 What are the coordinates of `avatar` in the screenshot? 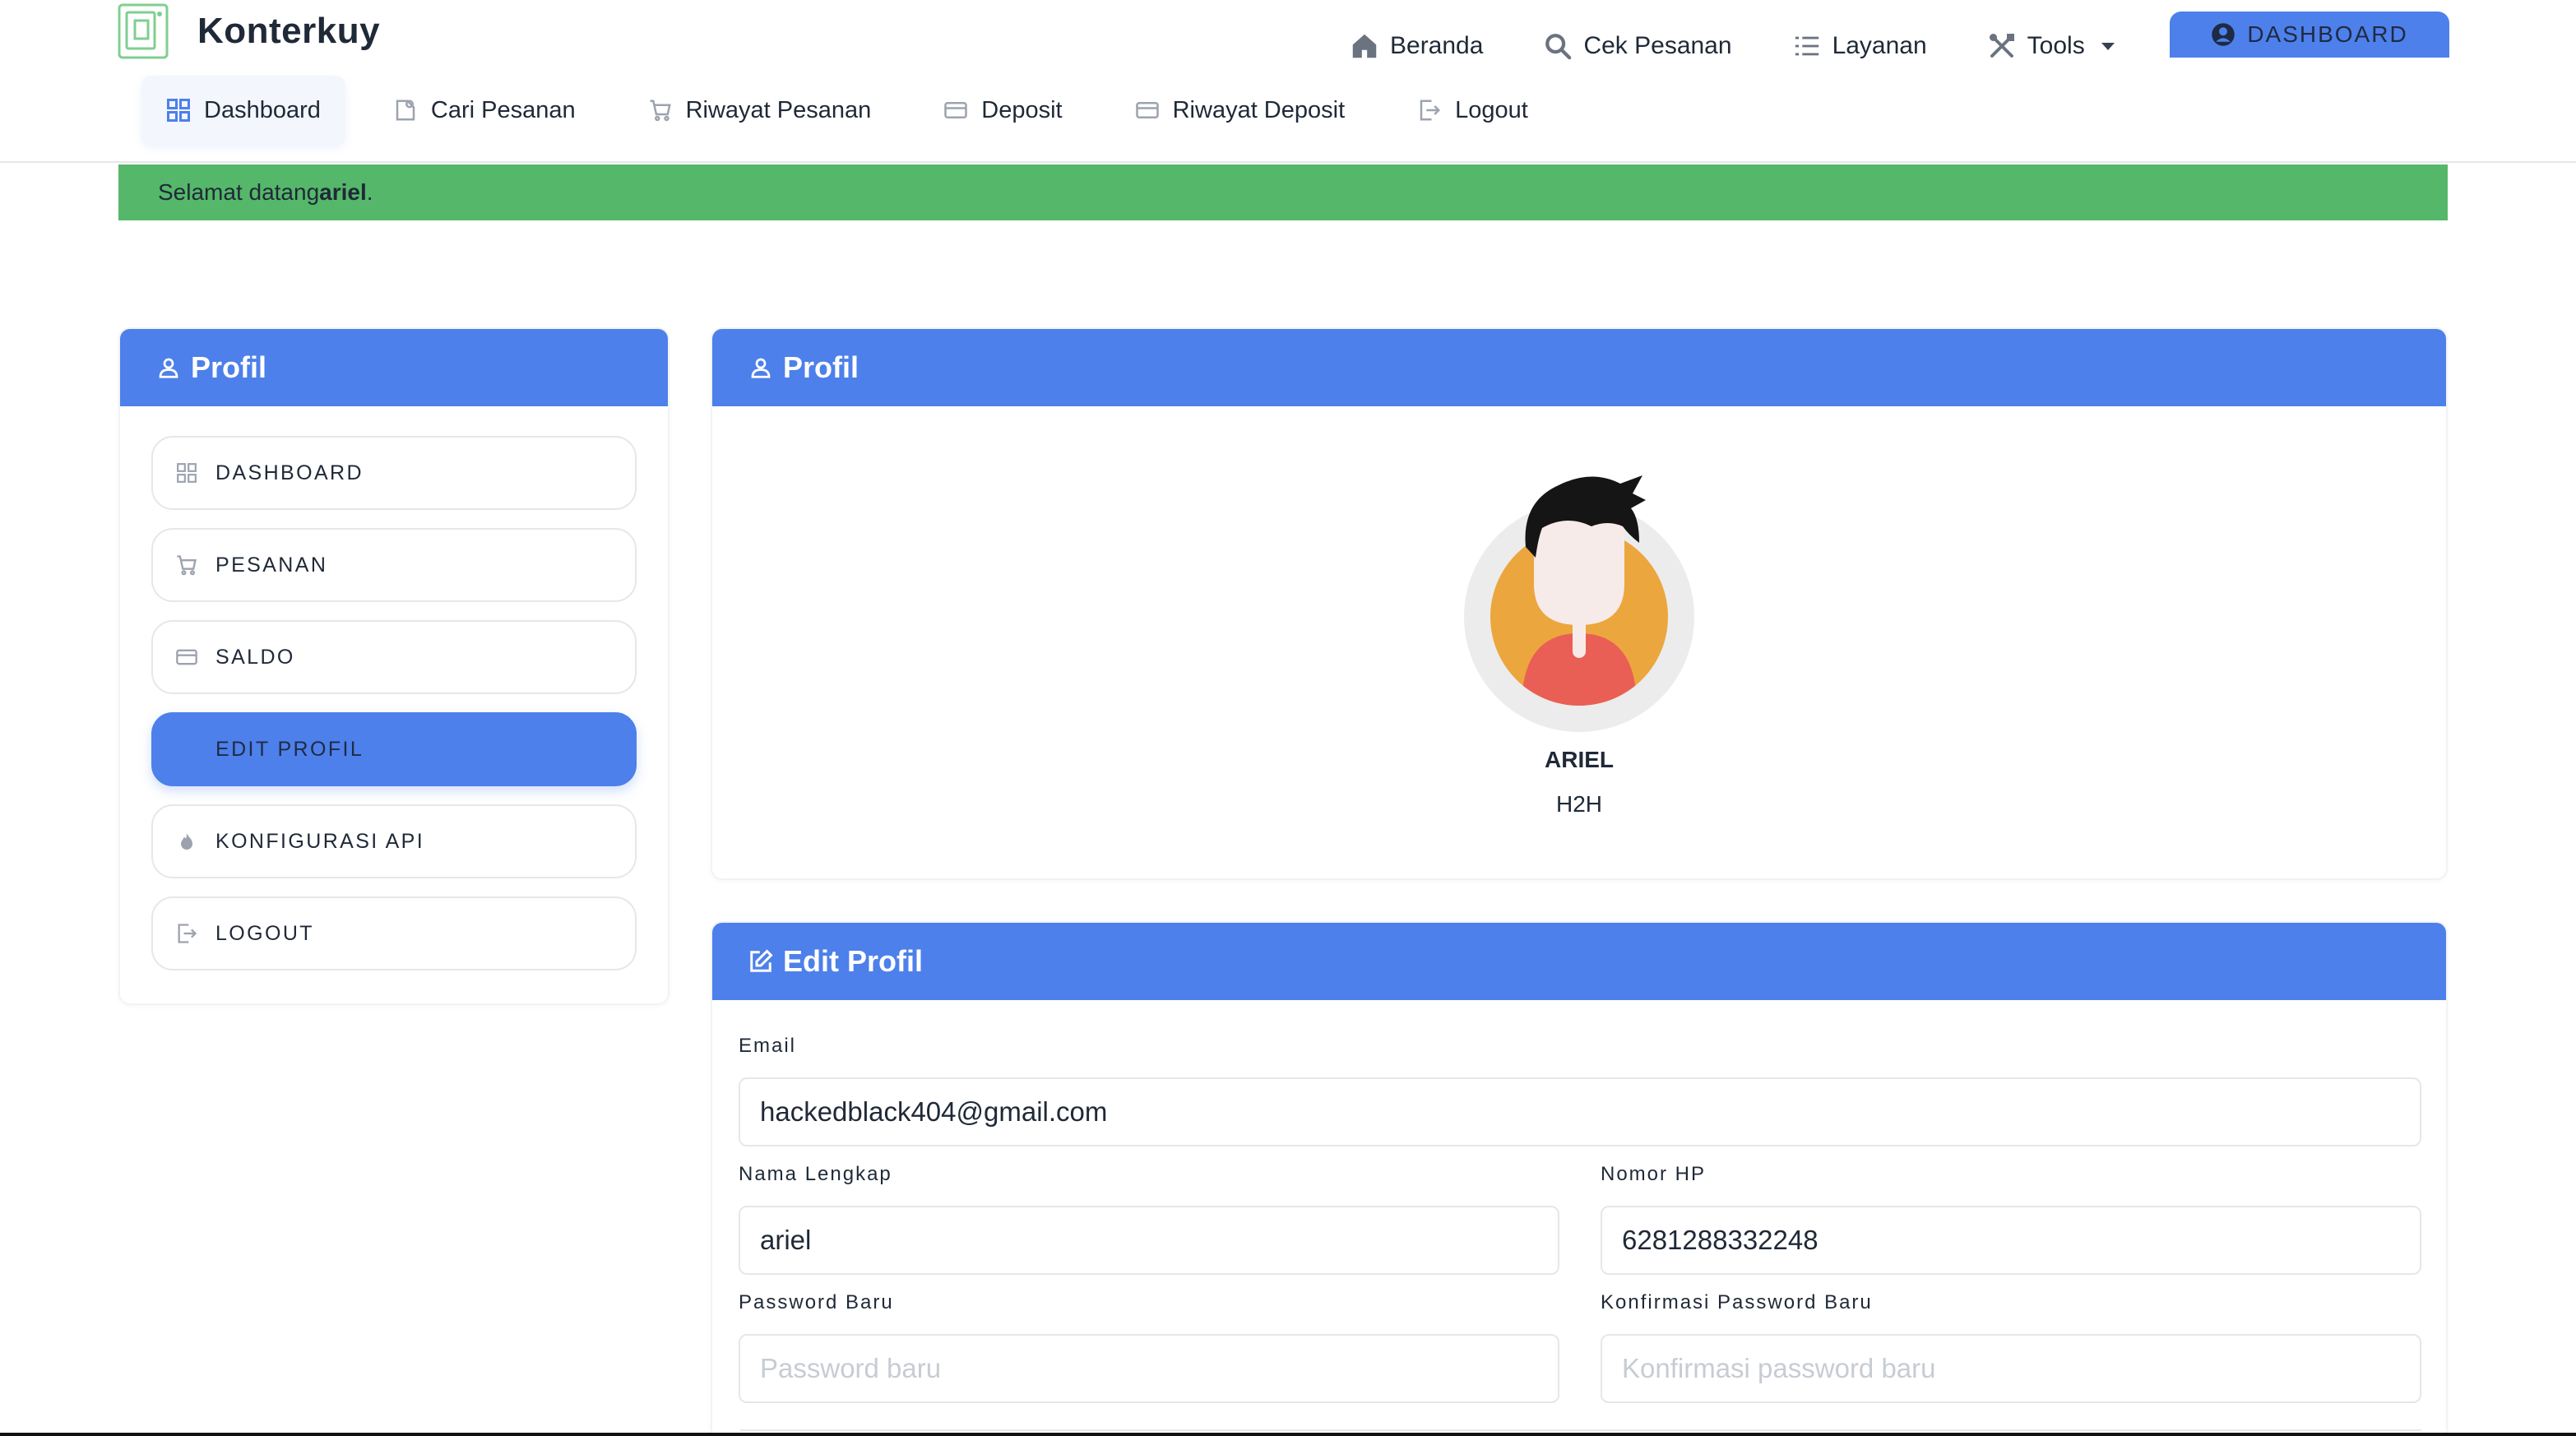 It's located at (1579, 603).